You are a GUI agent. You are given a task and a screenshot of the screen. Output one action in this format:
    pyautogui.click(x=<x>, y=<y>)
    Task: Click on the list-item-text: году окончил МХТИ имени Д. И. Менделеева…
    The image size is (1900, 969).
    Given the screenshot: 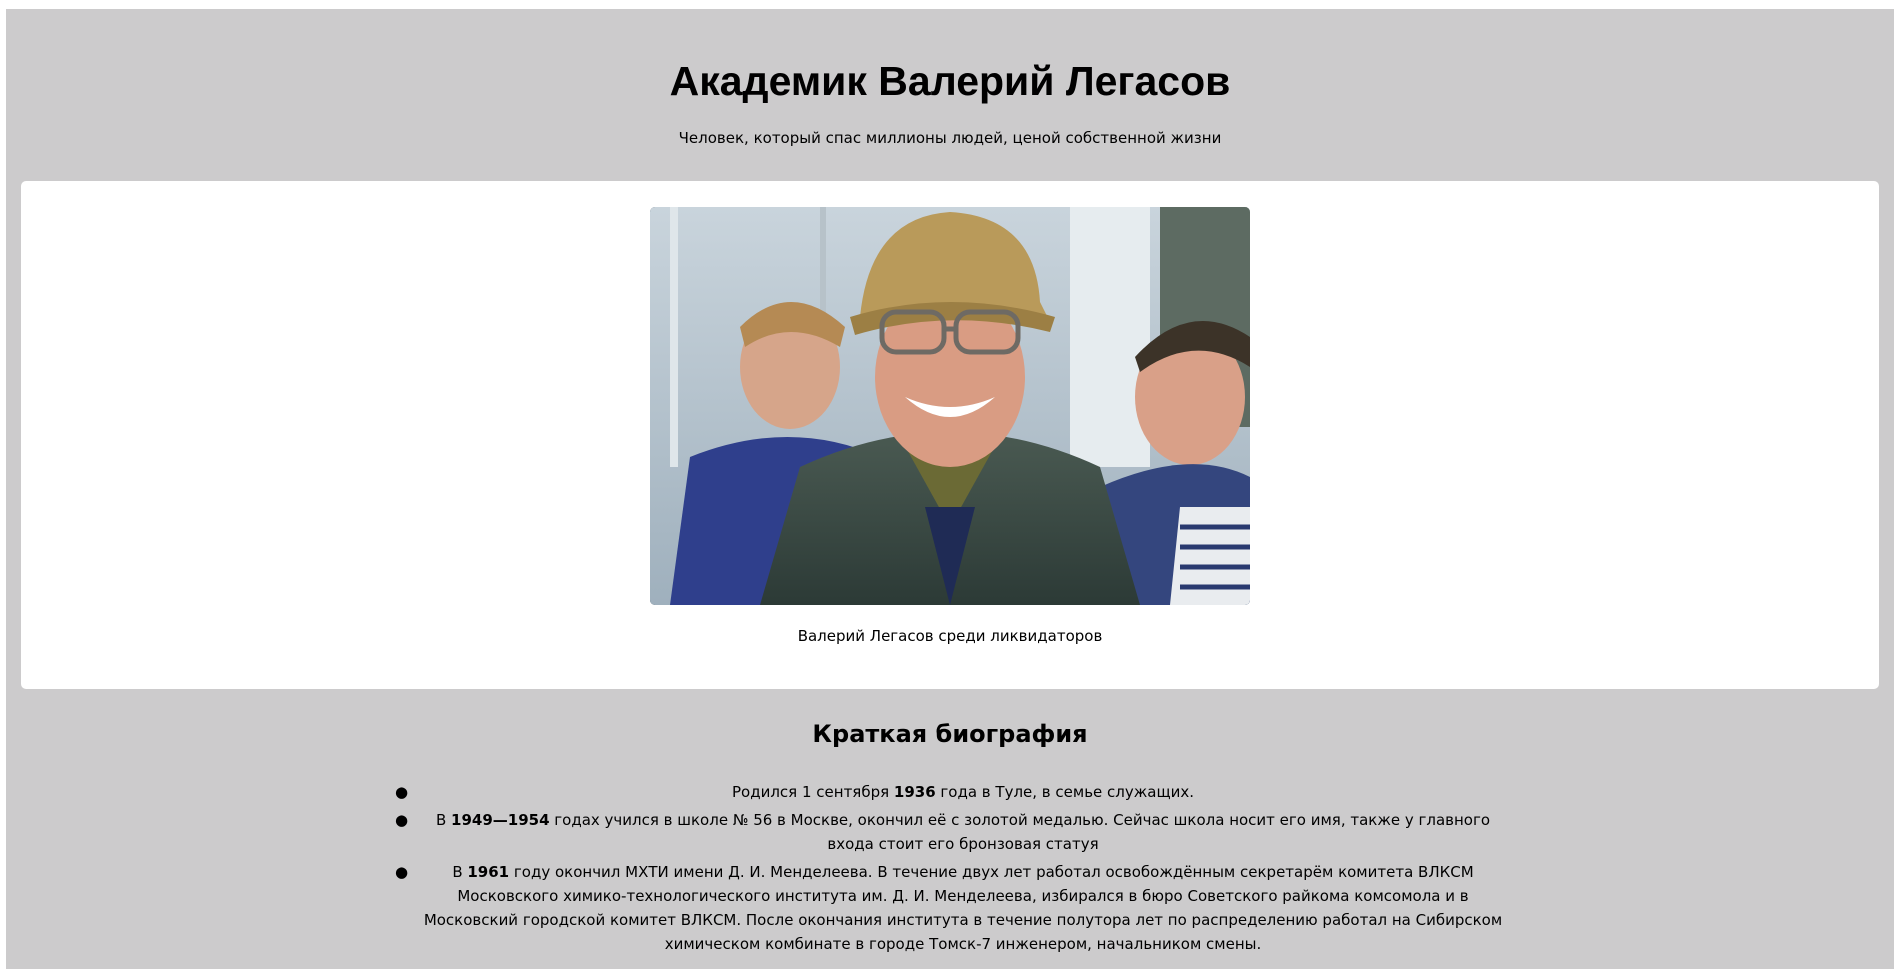 What is the action you would take?
    pyautogui.click(x=963, y=908)
    